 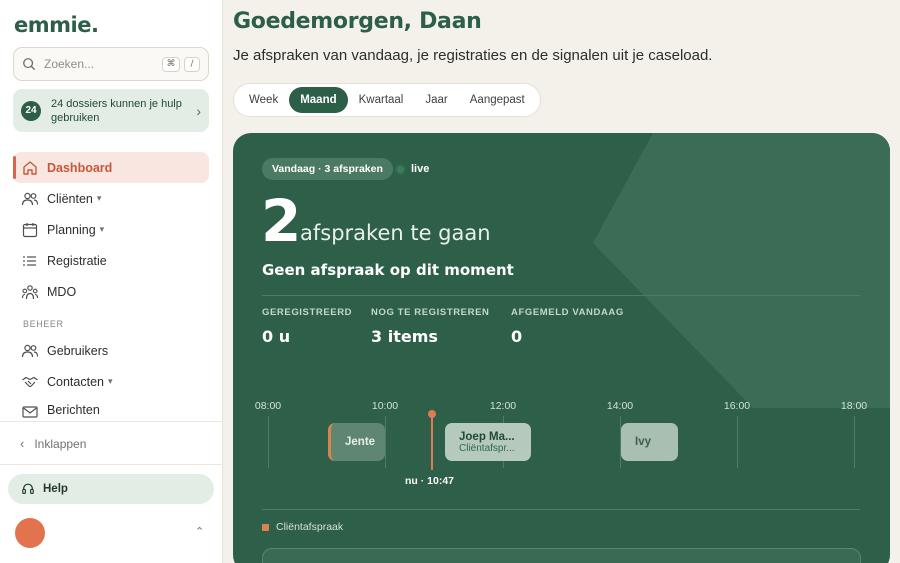 I want to click on remaining-appointments-label: afspraken te gaan, so click(x=395, y=233).